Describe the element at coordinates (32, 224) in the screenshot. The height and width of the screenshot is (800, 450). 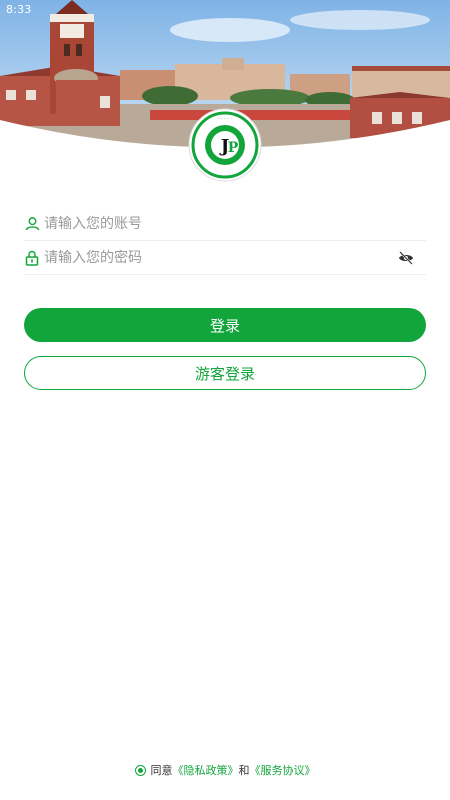
I see `user-outline-icon` at that location.